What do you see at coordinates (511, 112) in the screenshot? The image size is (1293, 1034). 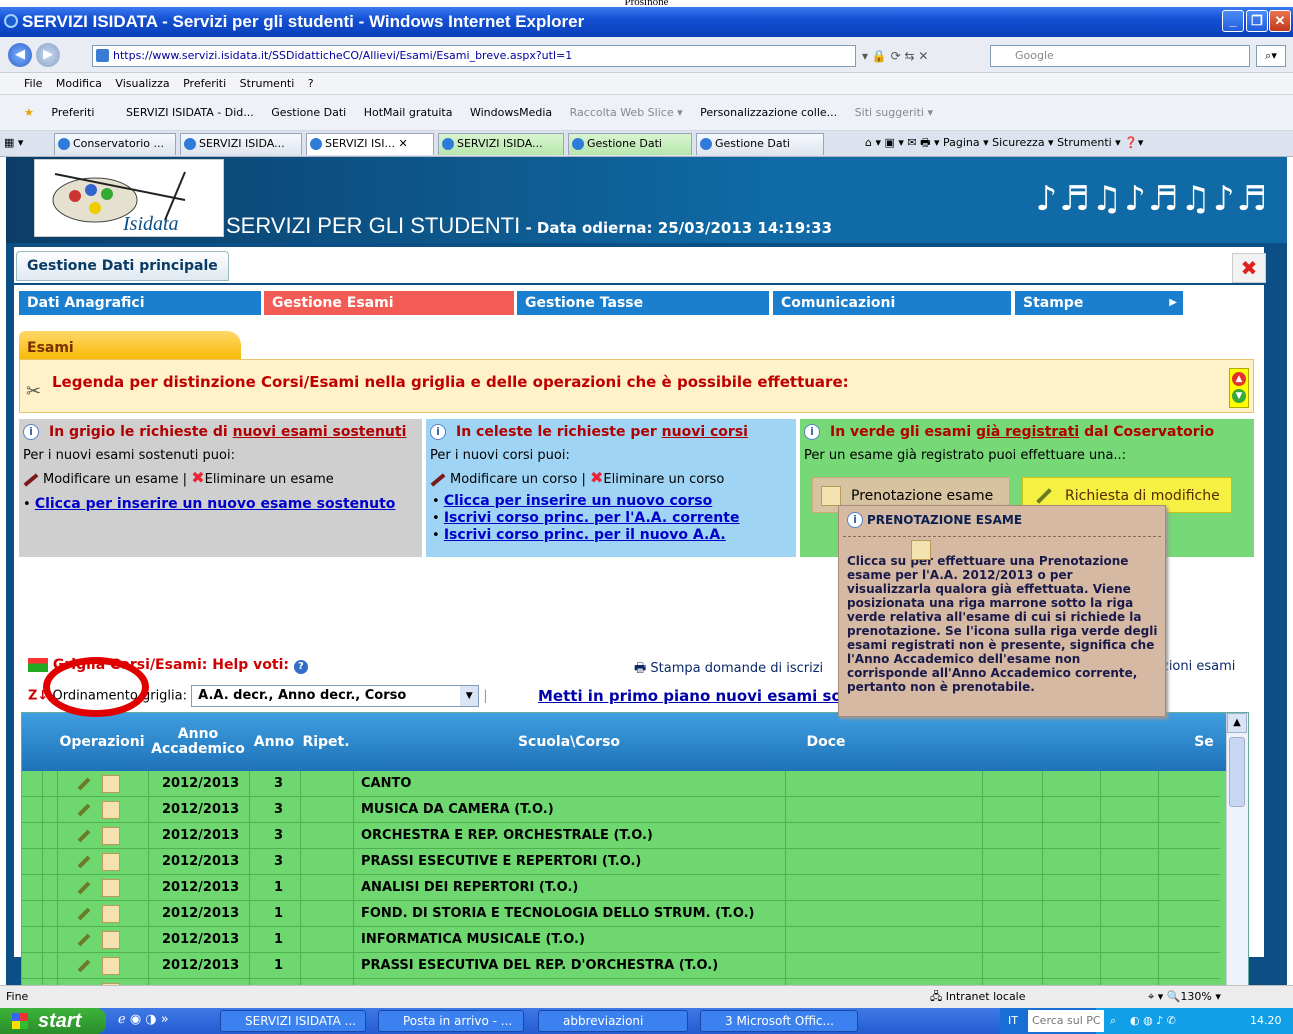 I see `fav-windowsmedia: WindowsMedia` at bounding box center [511, 112].